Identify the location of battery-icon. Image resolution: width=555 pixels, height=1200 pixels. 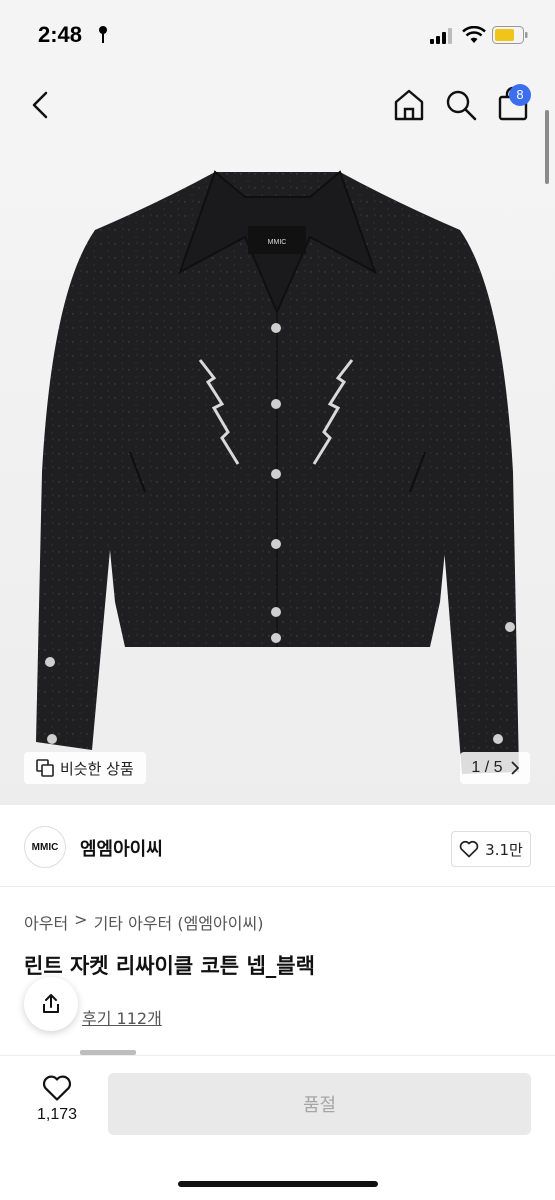
(510, 35).